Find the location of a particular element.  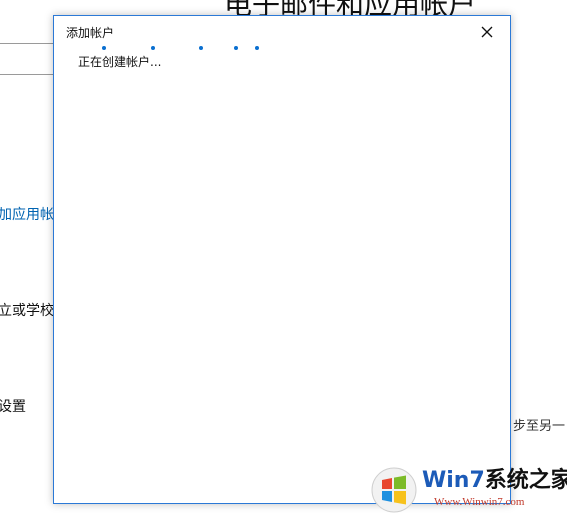

watermark-title: Win7系统之家 is located at coordinates (494, 480).